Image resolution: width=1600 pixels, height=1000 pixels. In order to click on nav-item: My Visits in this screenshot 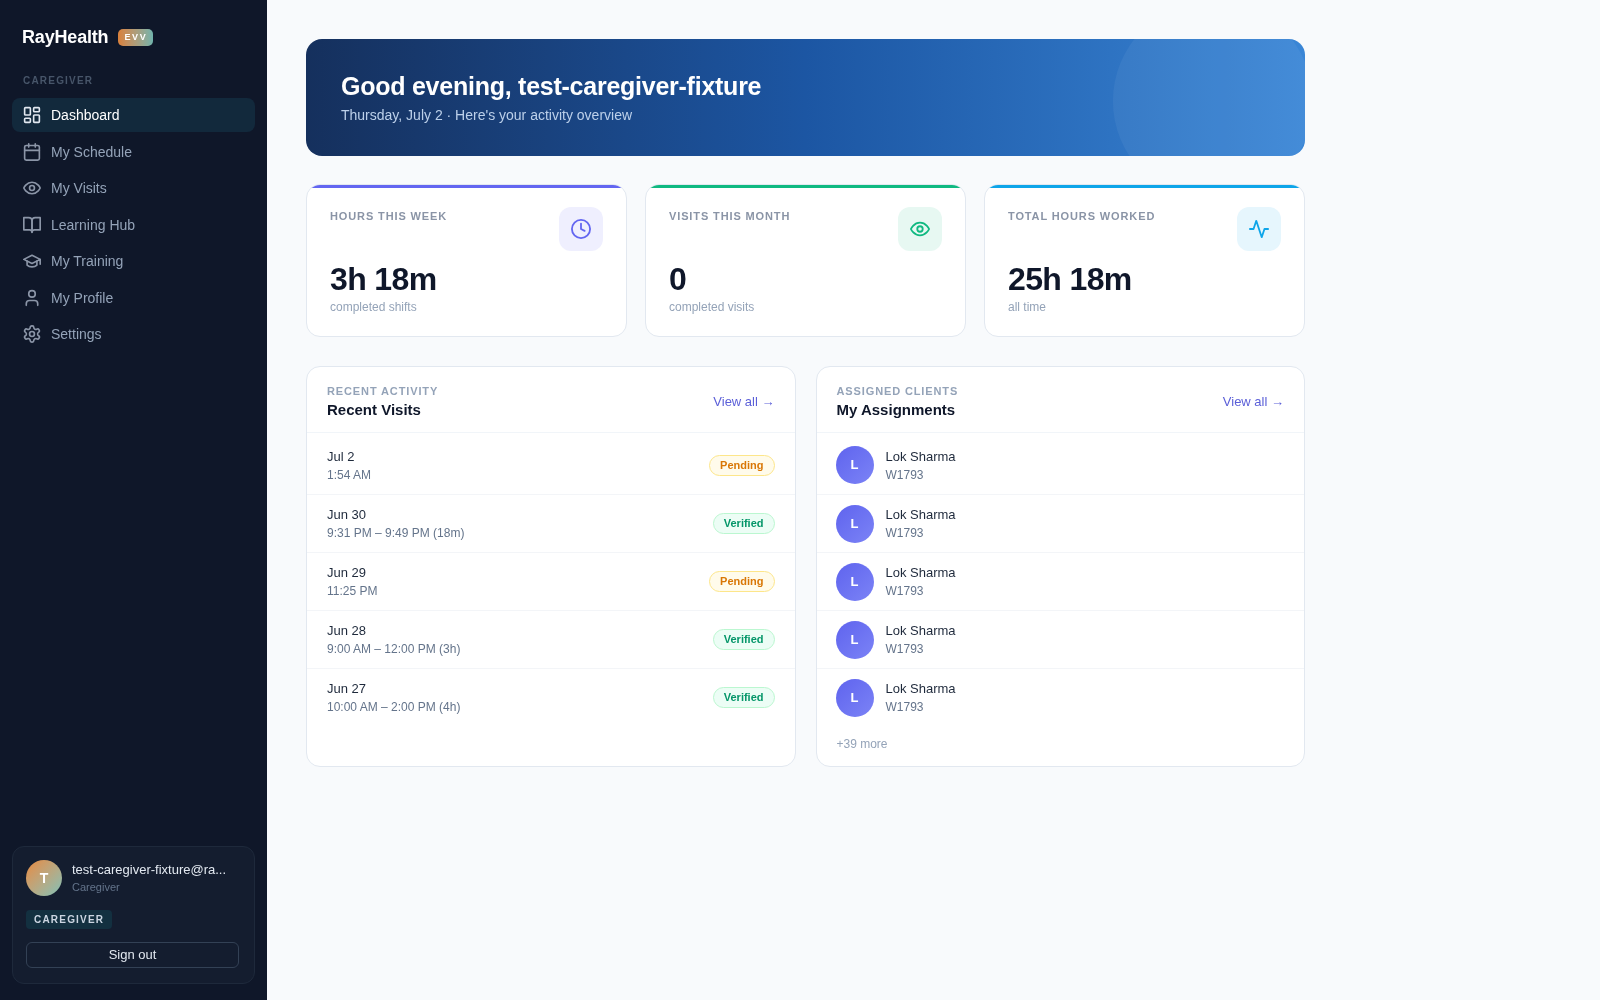, I will do `click(133, 188)`.